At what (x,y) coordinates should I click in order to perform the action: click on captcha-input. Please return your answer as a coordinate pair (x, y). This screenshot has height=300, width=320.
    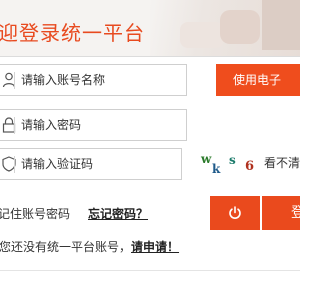
    Looking at the image, I should click on (101, 164).